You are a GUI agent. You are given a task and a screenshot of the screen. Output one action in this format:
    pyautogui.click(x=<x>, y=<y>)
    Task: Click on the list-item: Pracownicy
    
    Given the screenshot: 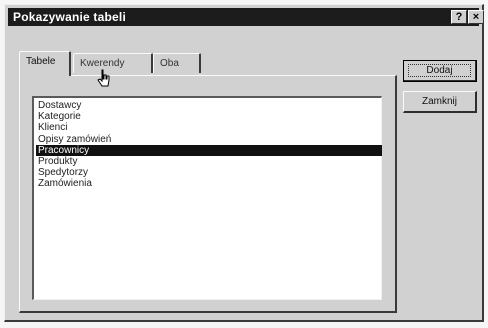 What is the action you would take?
    pyautogui.click(x=209, y=150)
    